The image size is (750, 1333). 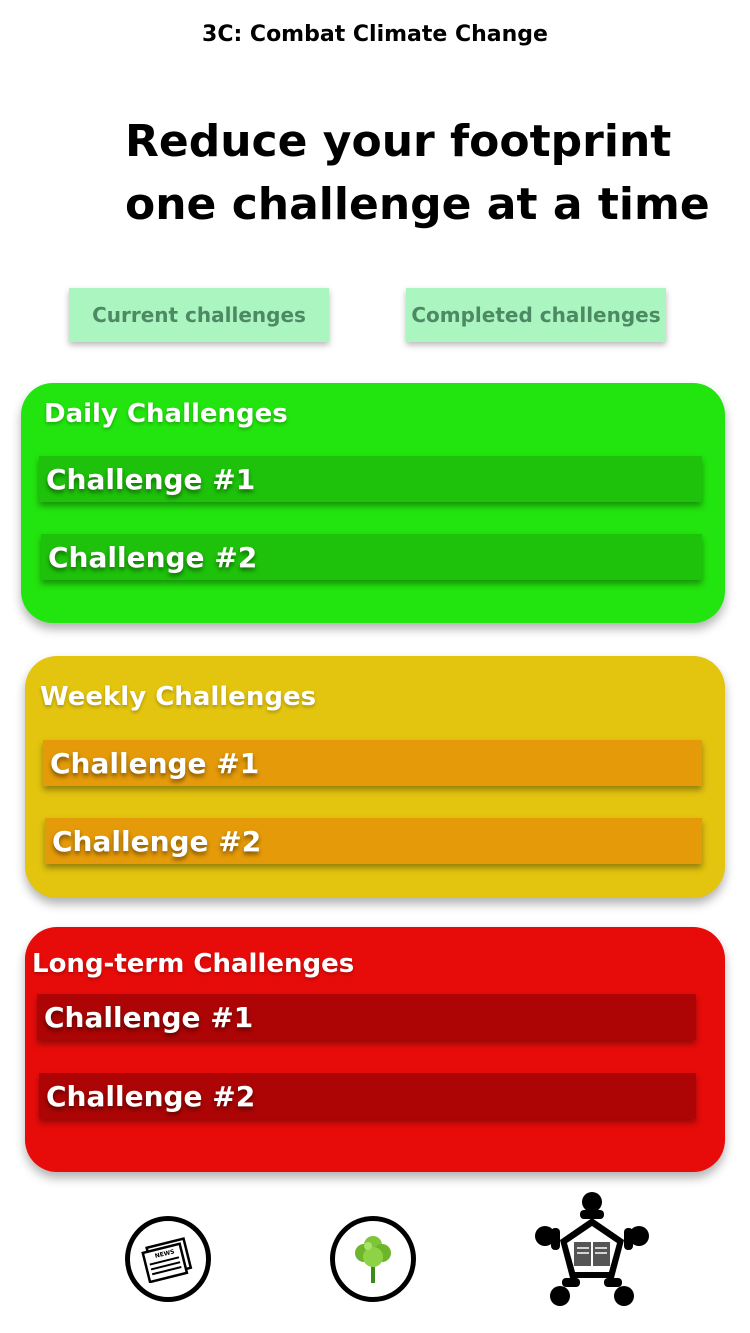 I want to click on completed-challenges-button: Completed challenges, so click(x=536, y=315).